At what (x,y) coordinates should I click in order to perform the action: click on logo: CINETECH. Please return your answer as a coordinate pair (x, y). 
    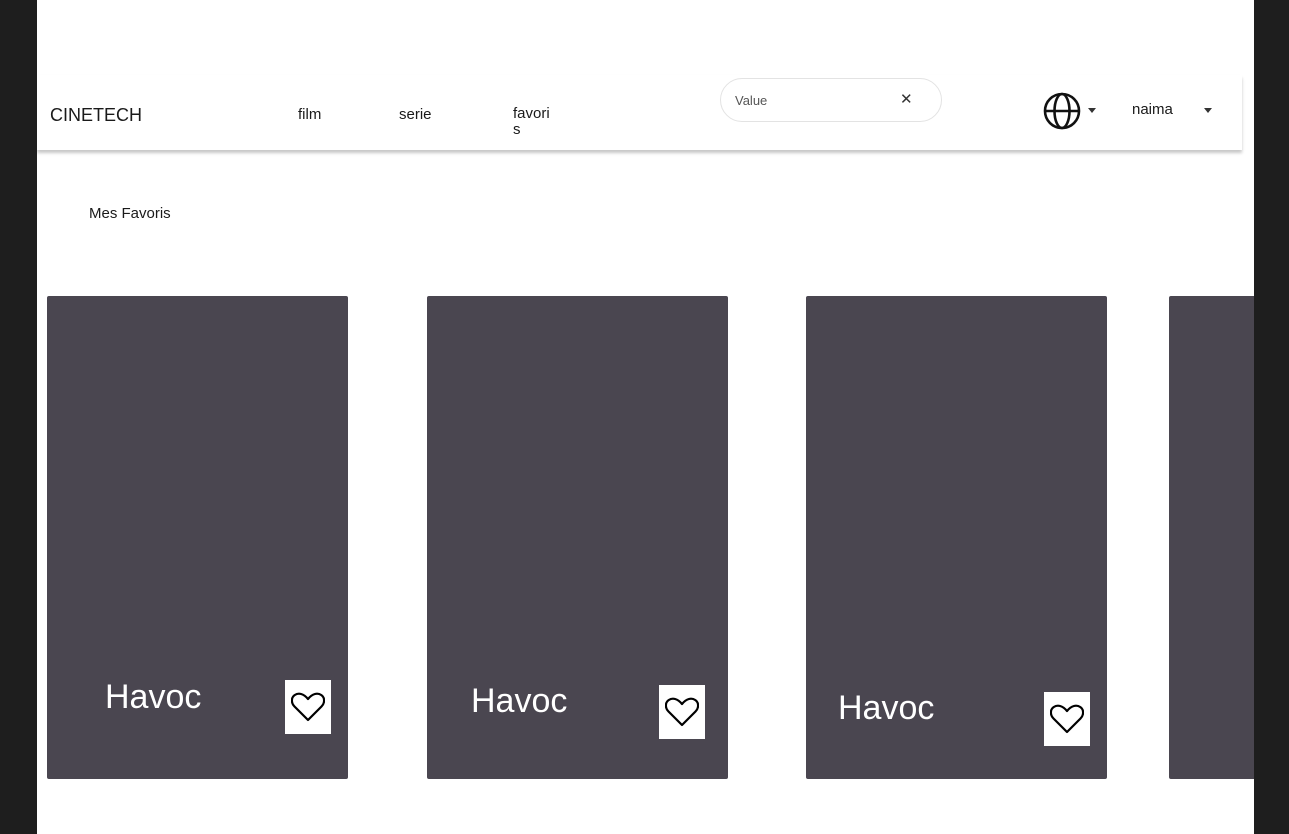
    Looking at the image, I should click on (96, 115).